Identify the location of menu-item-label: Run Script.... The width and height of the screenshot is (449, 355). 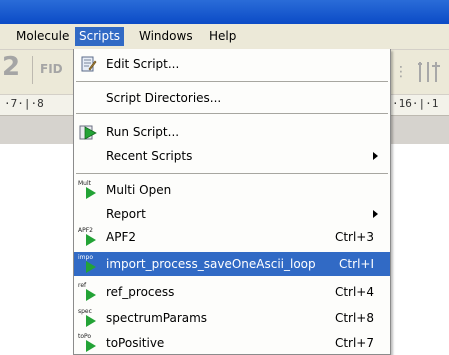
(143, 132).